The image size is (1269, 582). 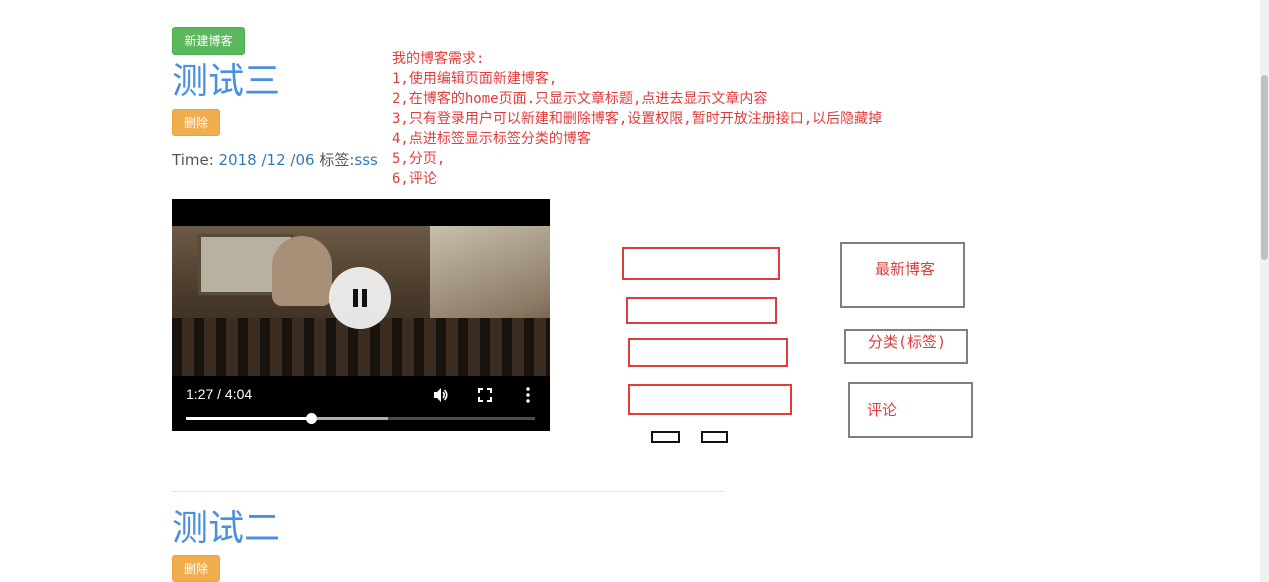 What do you see at coordinates (438, 59) in the screenshot?
I see `note-heading: 我的博客需求:` at bounding box center [438, 59].